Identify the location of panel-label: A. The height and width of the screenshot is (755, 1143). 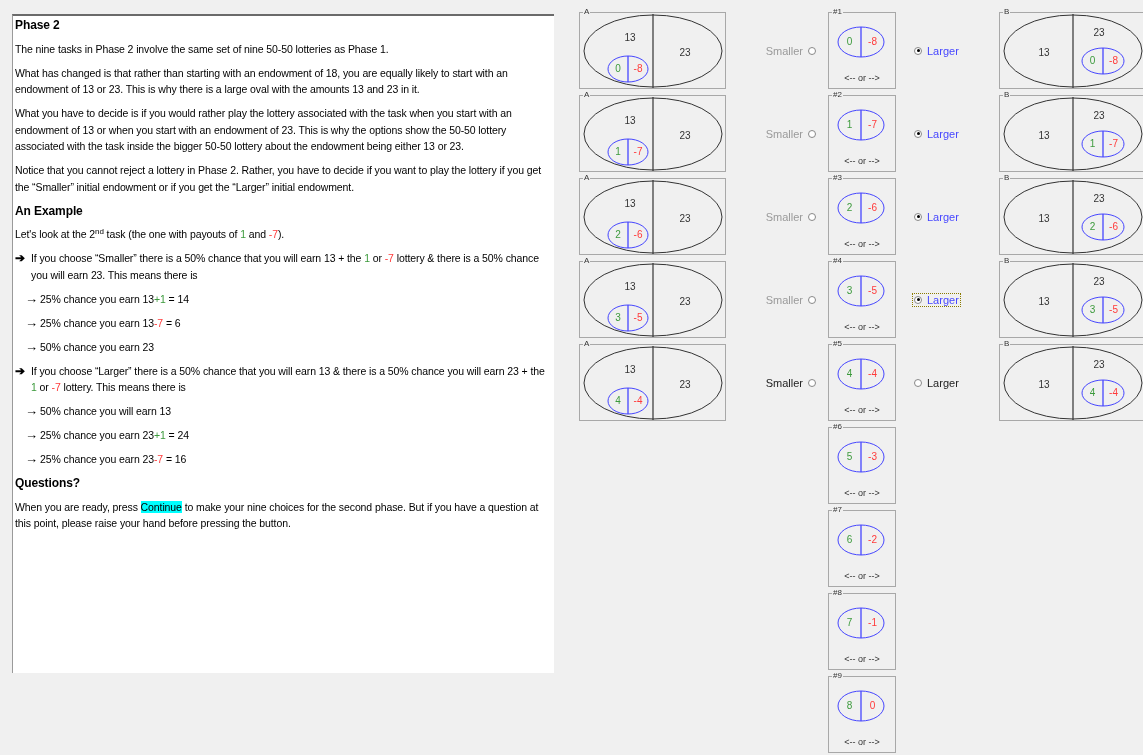
(587, 178).